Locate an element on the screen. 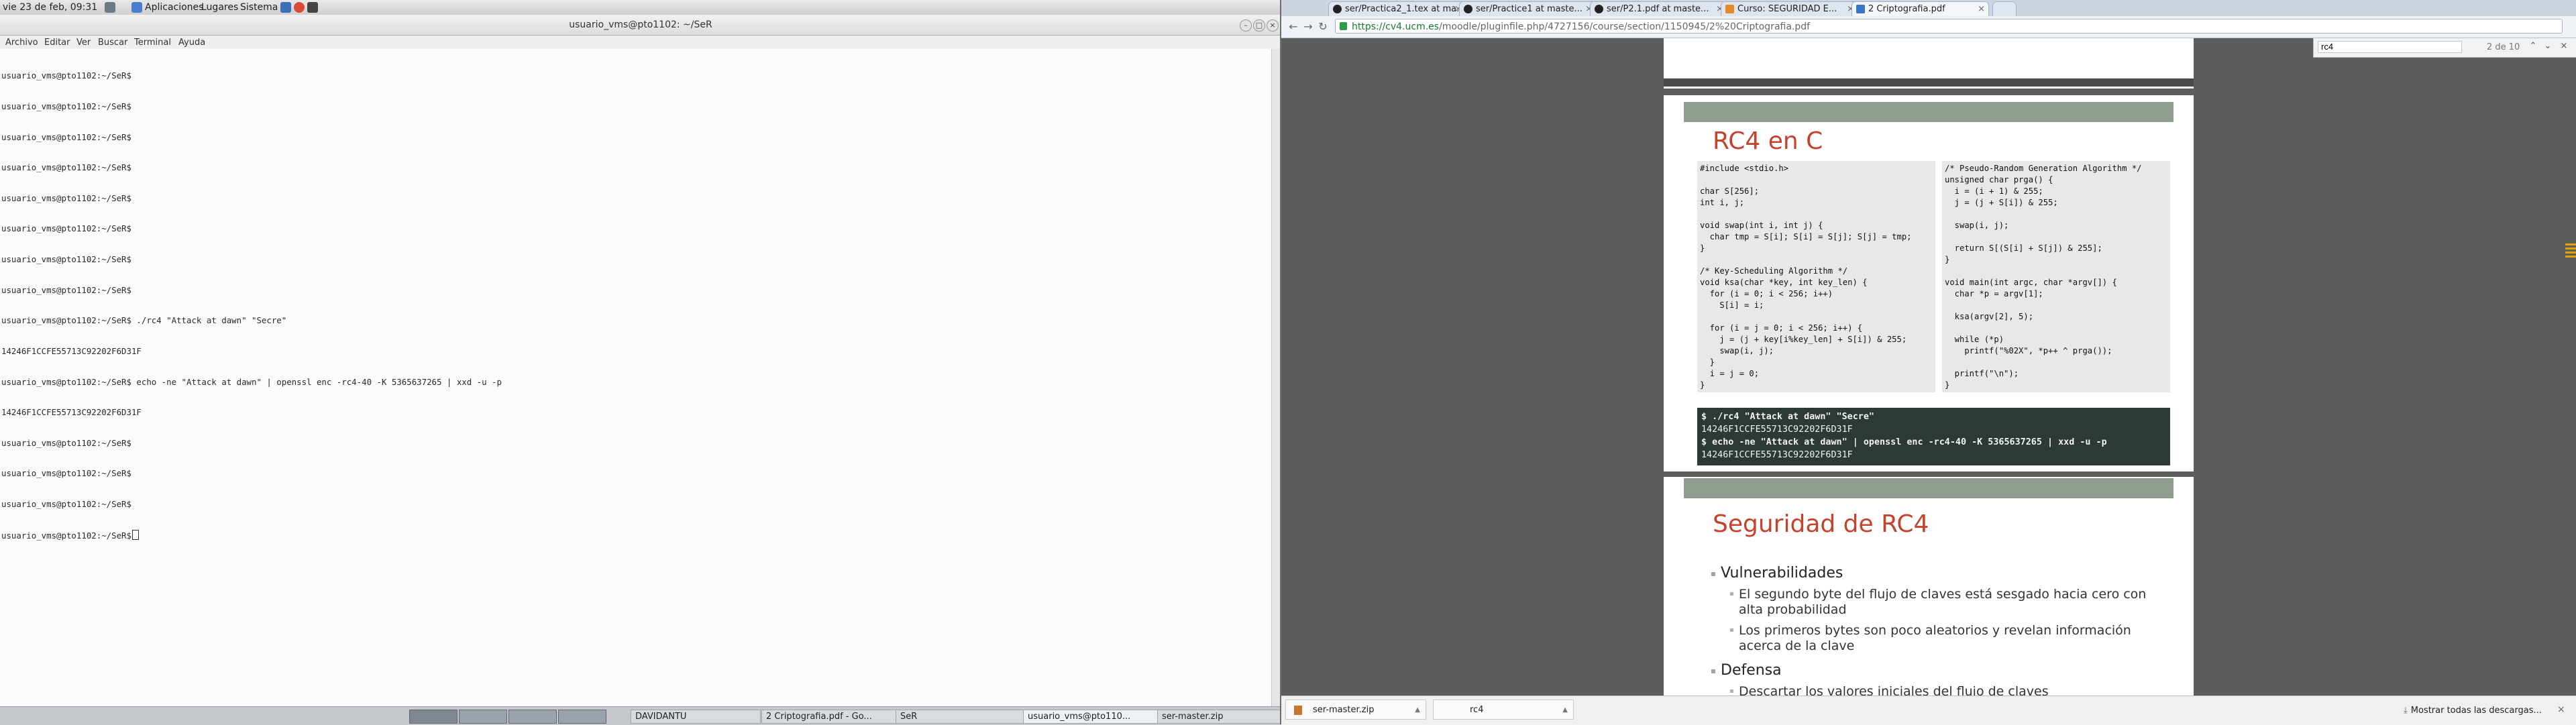  tab-practica2: ser/Practica2_1.tex at ma... × is located at coordinates (1397, 8).